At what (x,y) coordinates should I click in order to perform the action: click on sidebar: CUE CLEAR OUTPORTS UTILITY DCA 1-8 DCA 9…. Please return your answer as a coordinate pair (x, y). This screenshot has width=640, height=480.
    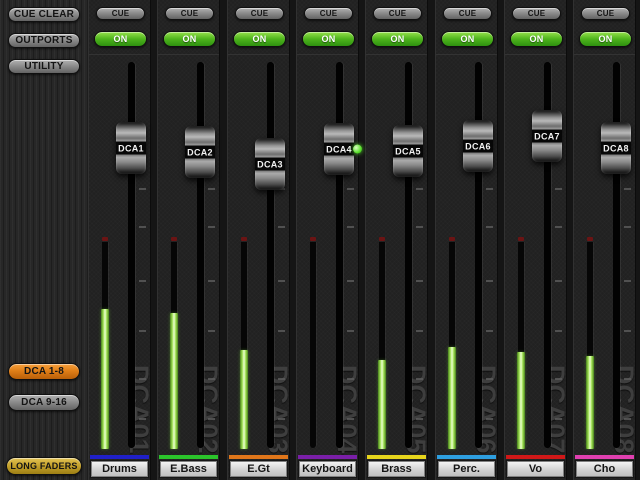
    Looking at the image, I should click on (44, 240).